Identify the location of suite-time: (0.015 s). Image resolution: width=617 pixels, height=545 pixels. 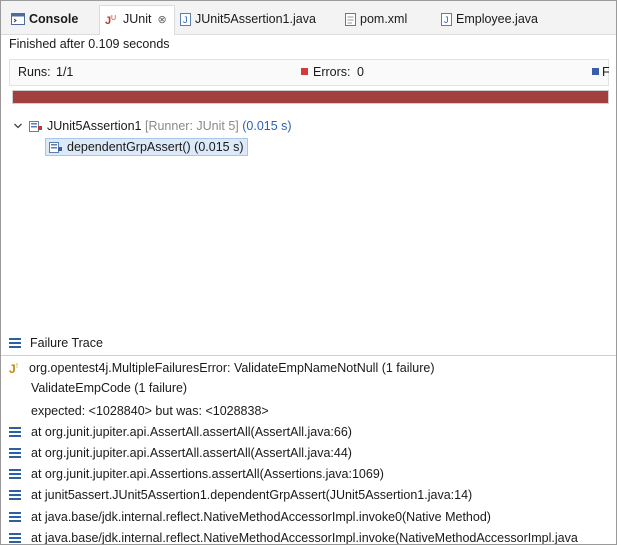
(267, 126).